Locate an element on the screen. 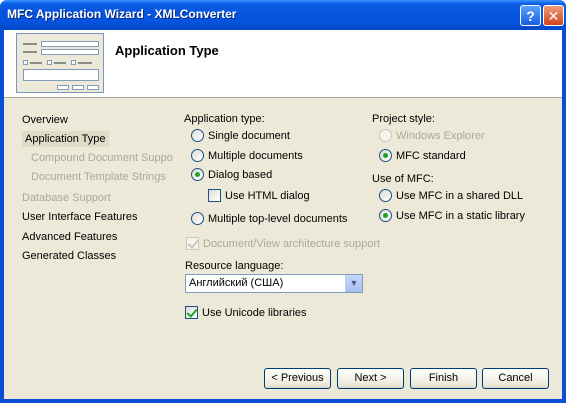  use-unicode-checkbox: Use Unicode libraries is located at coordinates (246, 313).